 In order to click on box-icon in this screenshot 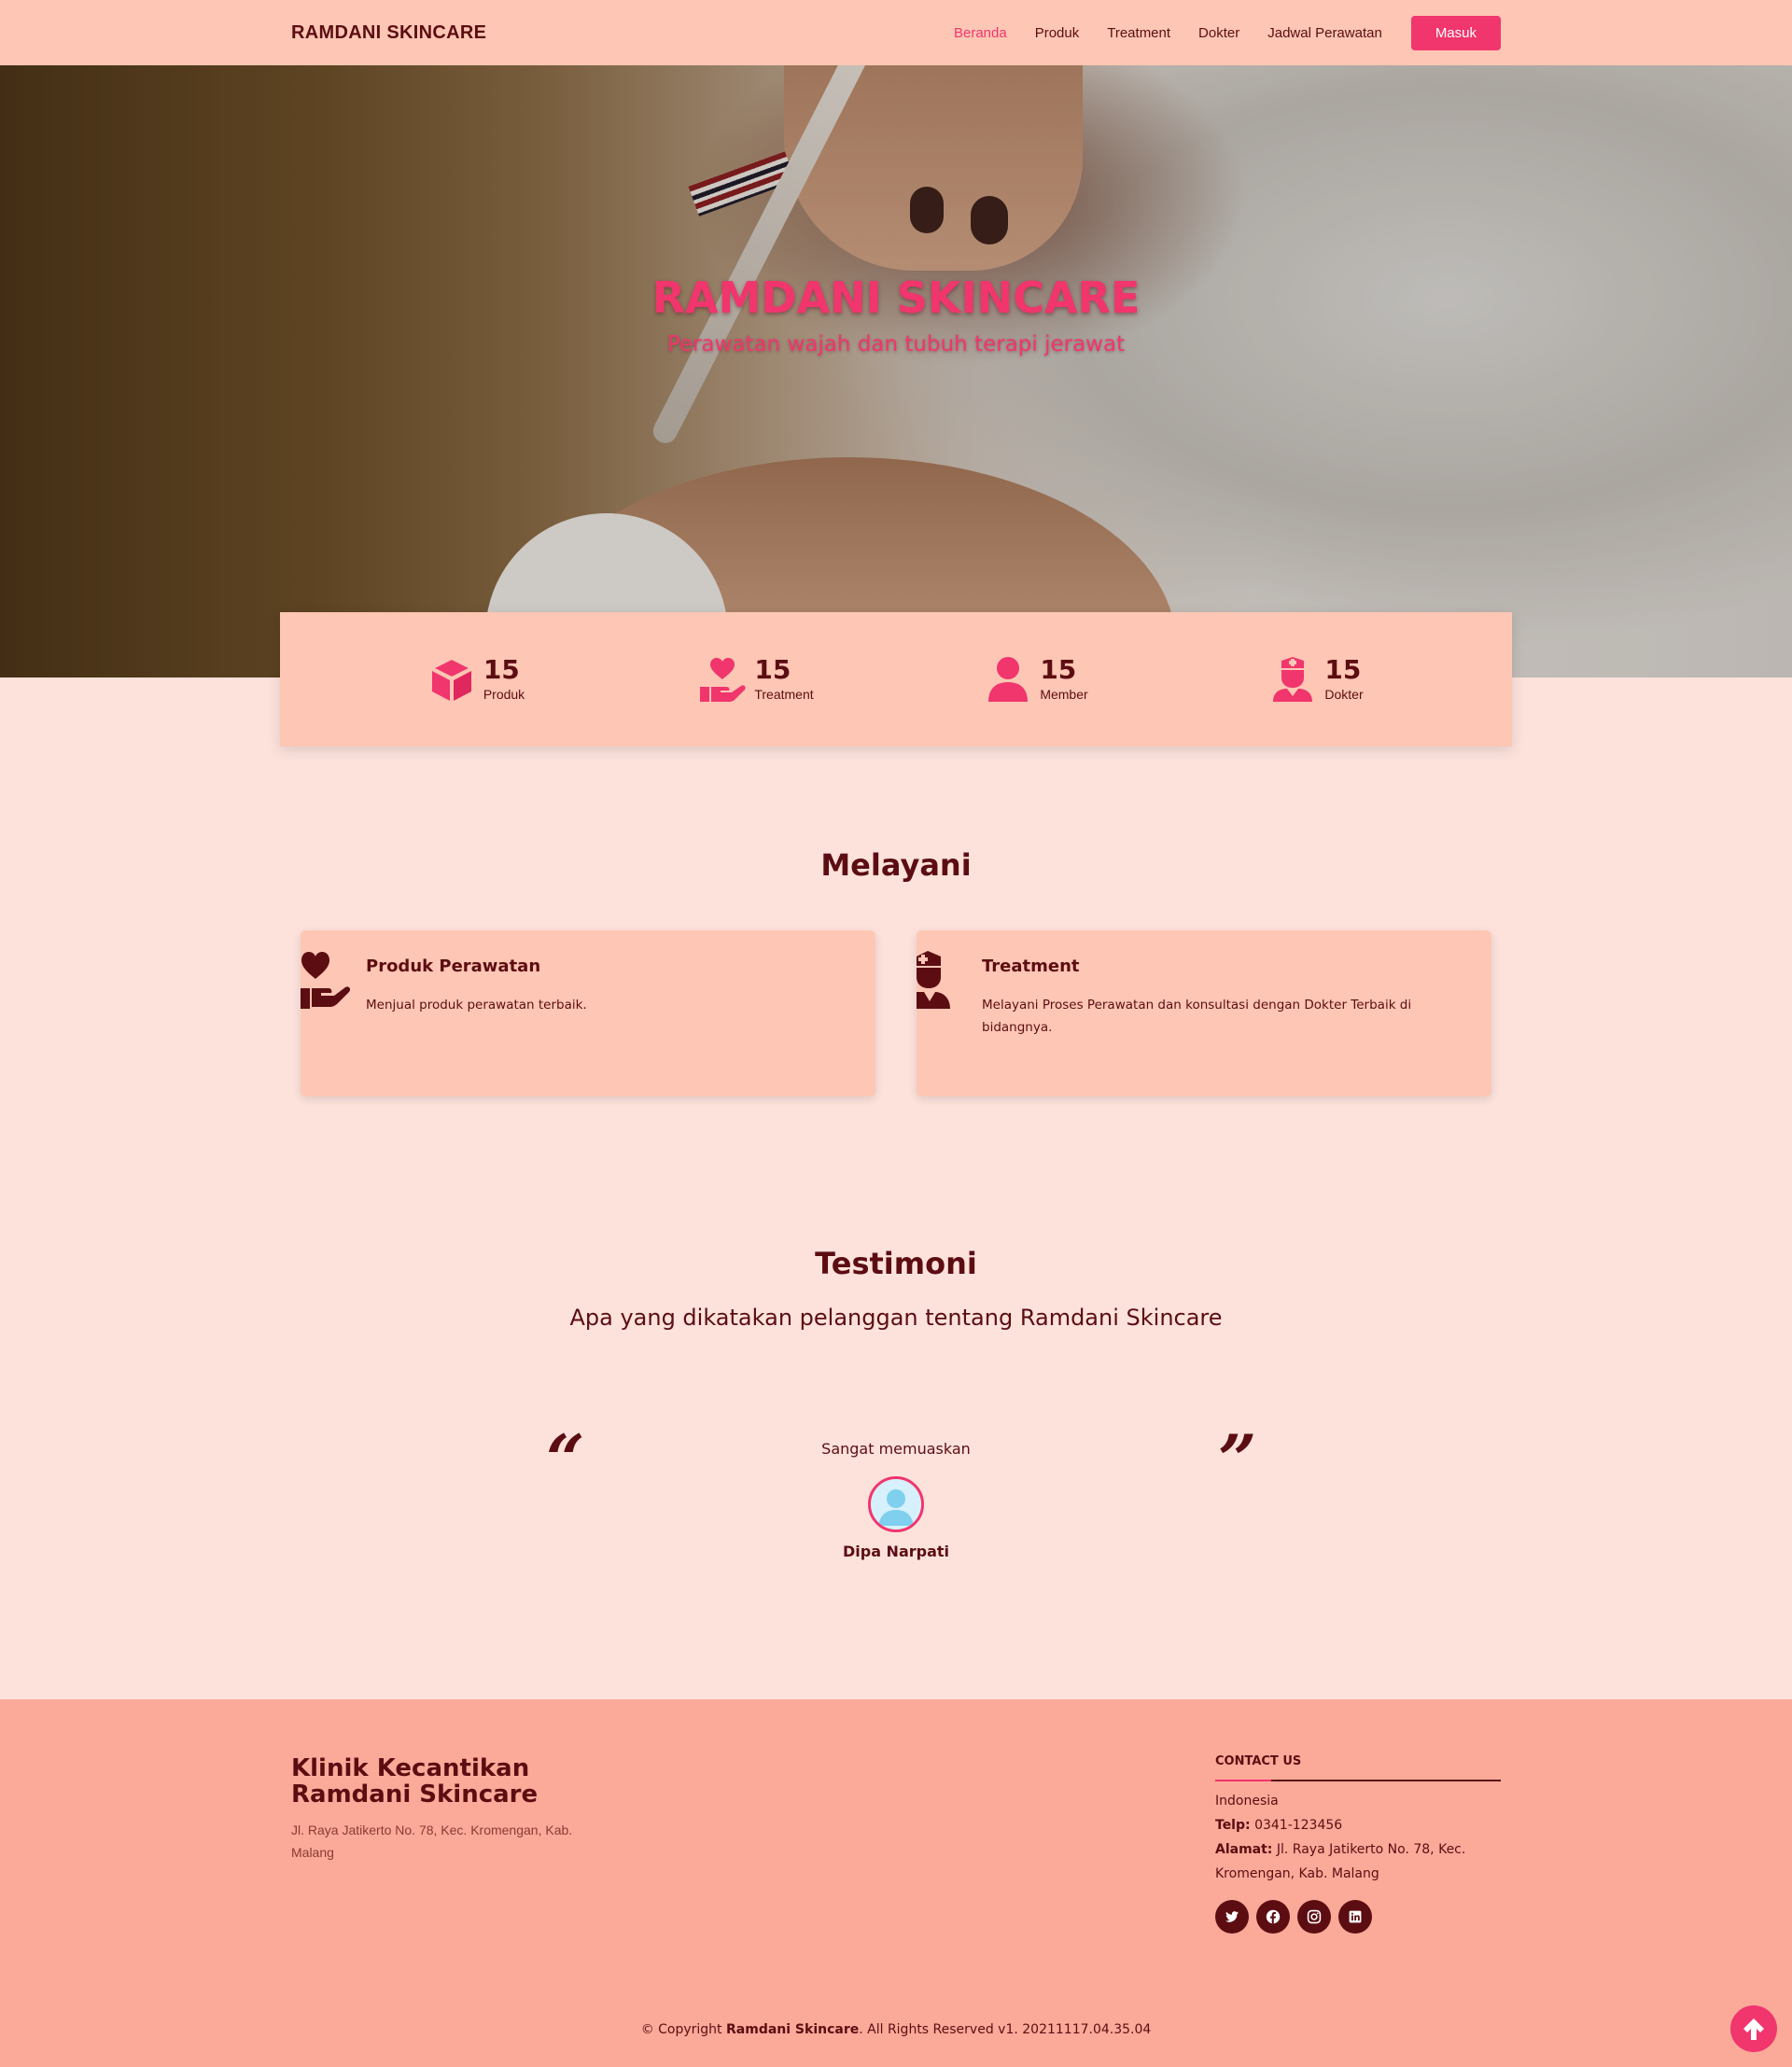, I will do `click(451, 679)`.